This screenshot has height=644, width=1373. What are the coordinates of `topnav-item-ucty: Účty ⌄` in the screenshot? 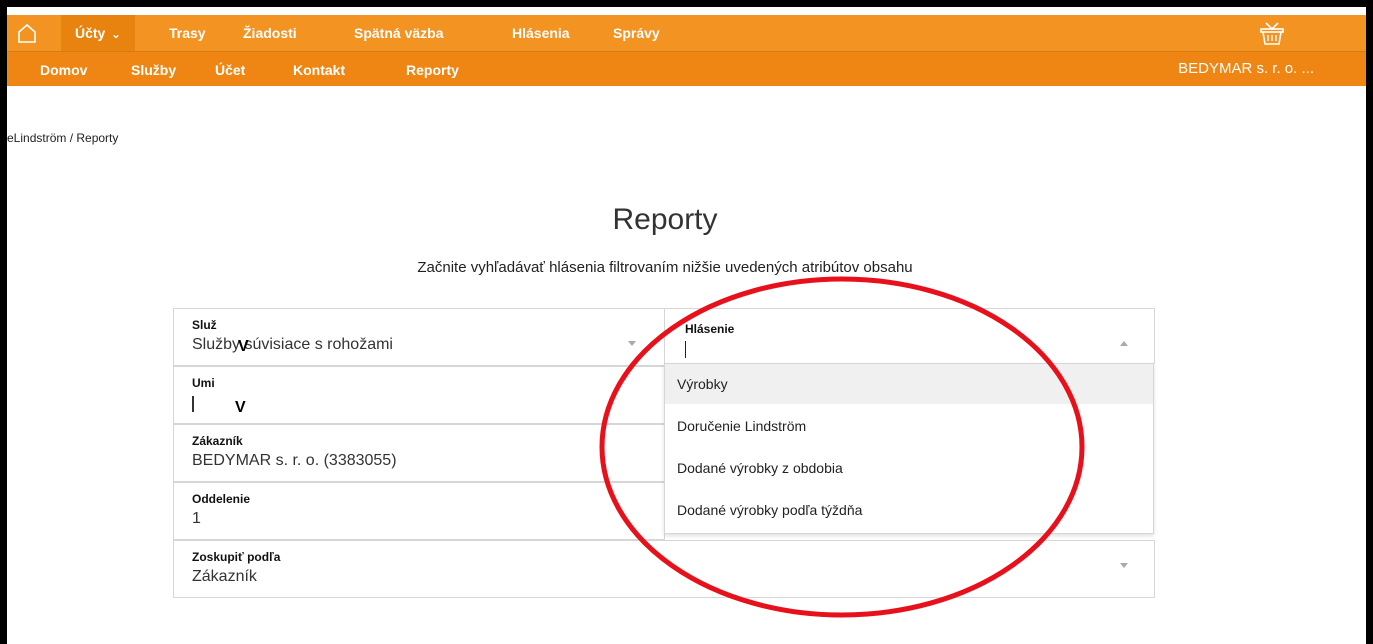 It's located at (98, 33).